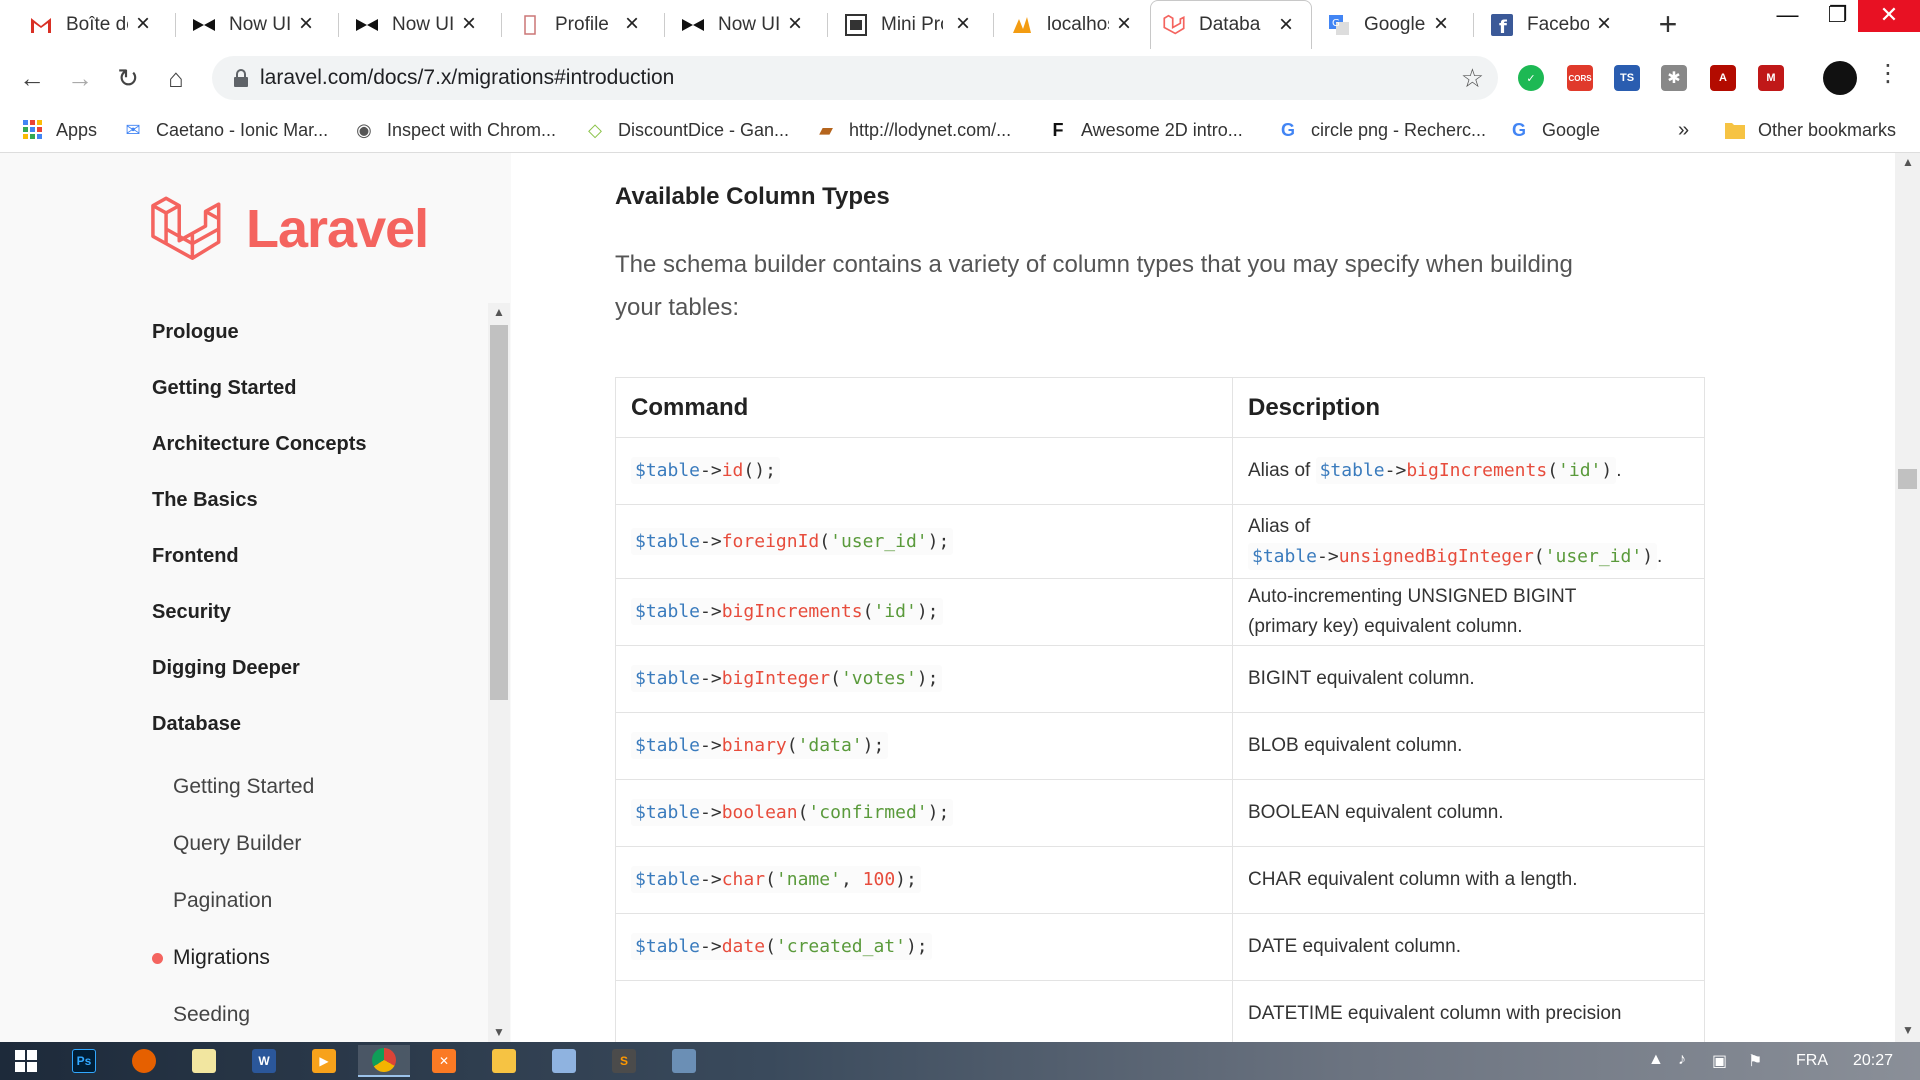  I want to click on nav-security: Security, so click(191, 612).